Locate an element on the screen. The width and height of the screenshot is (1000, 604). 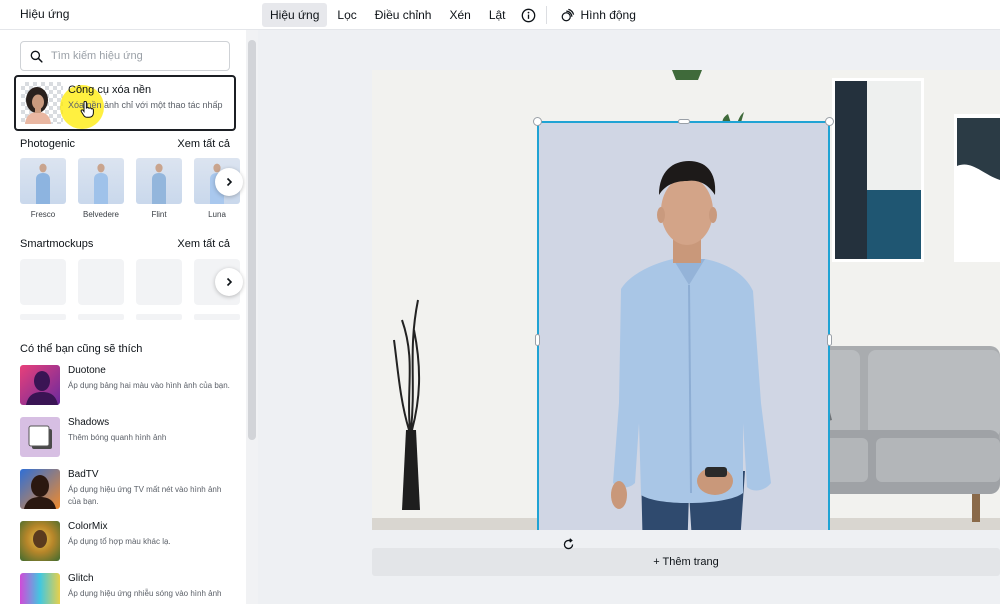
smartmockups-next-button is located at coordinates (229, 282).